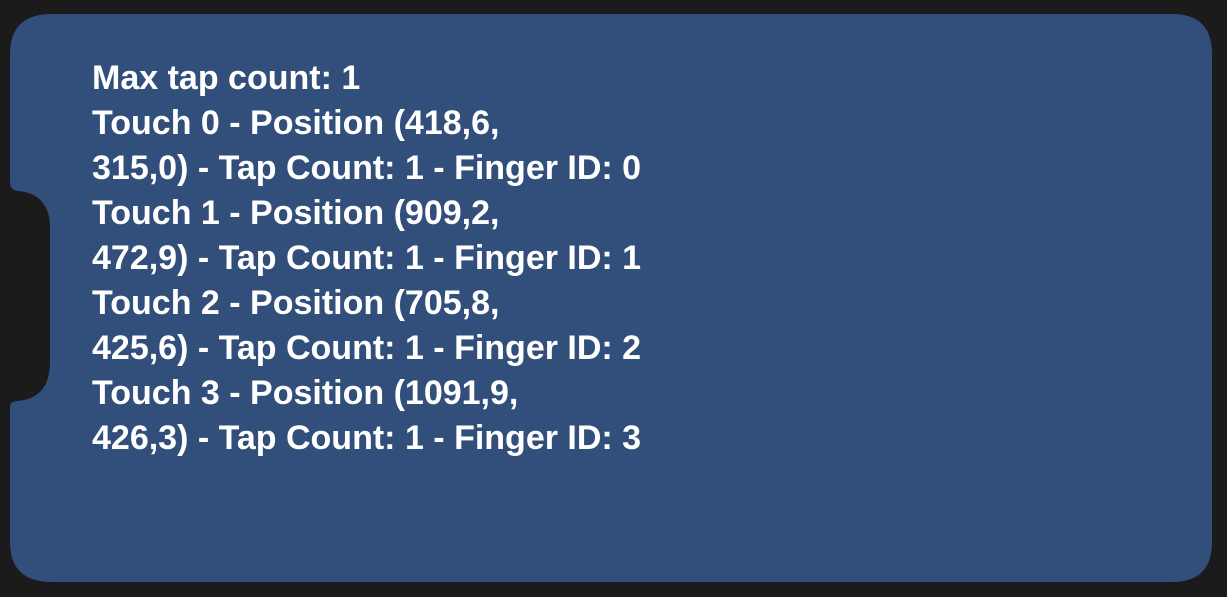  Describe the element at coordinates (367, 348) in the screenshot. I see `touch-2-details-line: 425,6) - Tap Count: 1 - Finger ID: 2` at that location.